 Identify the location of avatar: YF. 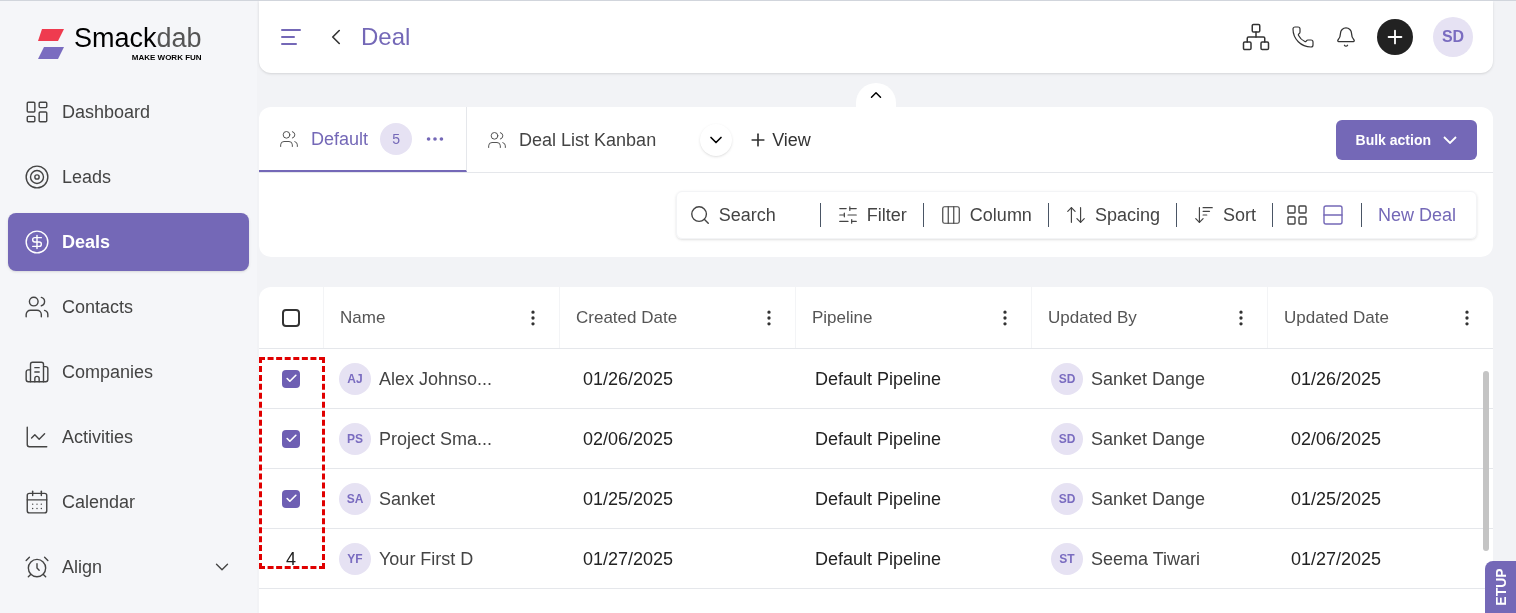
(355, 558).